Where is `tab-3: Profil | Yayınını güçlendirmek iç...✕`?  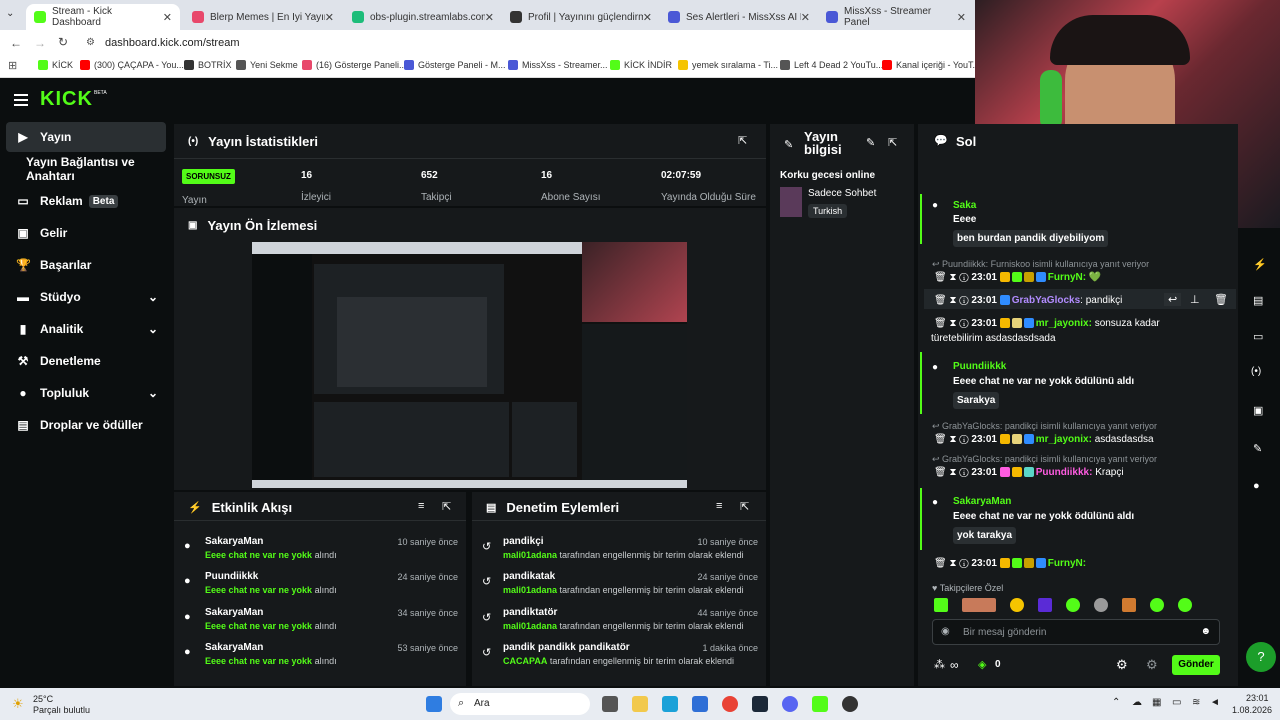
tab-3: Profil | Yayınını güçlendirmek iç...✕ is located at coordinates (581, 17).